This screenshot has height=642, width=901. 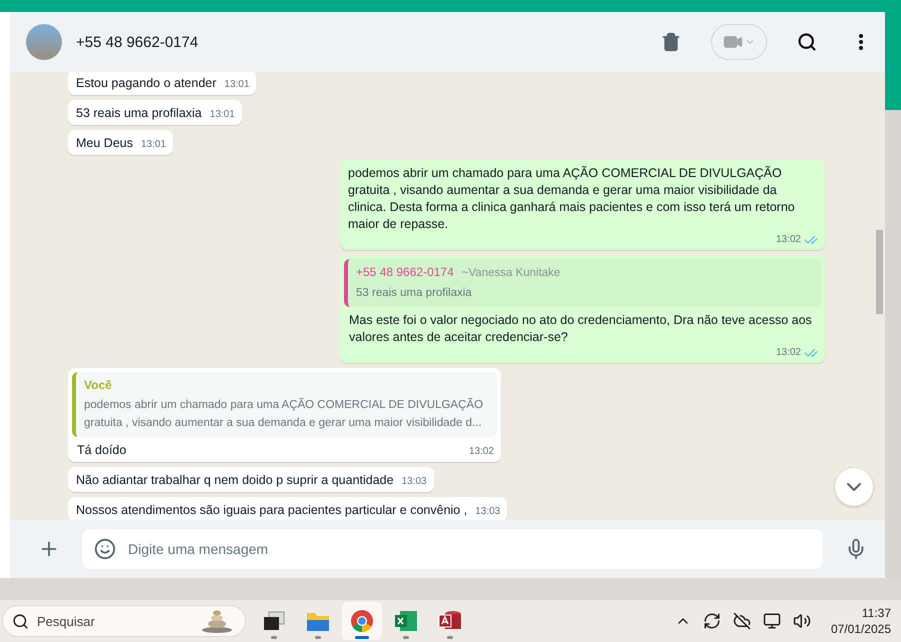 What do you see at coordinates (235, 480) in the screenshot?
I see `message-text: Não adiantar trabalhar q nem doido p suprir a quantidade` at bounding box center [235, 480].